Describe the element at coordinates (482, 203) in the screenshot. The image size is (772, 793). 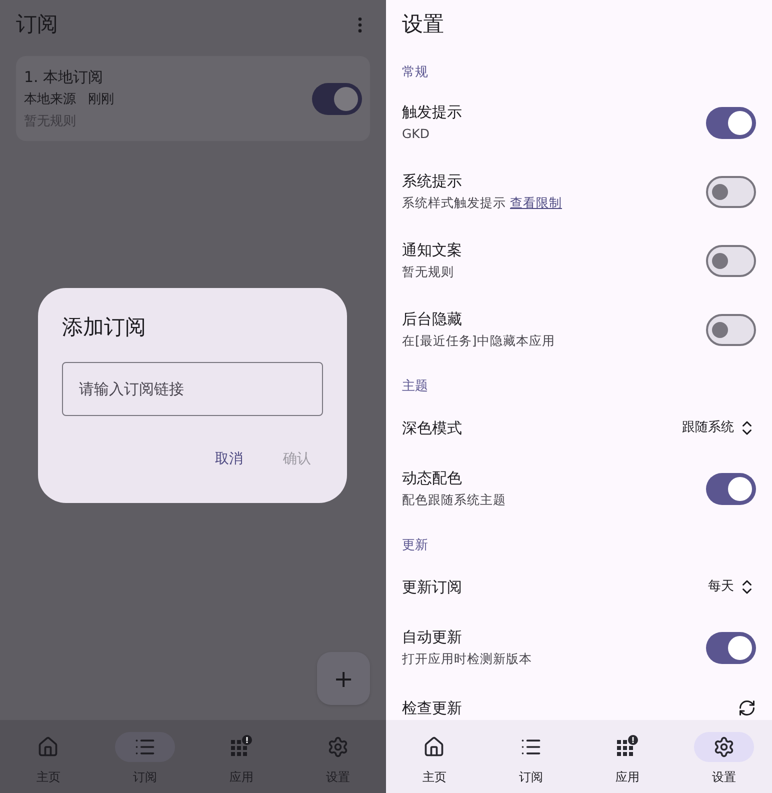
I see `setting-description: 系统样式触发提示 查看限制` at that location.